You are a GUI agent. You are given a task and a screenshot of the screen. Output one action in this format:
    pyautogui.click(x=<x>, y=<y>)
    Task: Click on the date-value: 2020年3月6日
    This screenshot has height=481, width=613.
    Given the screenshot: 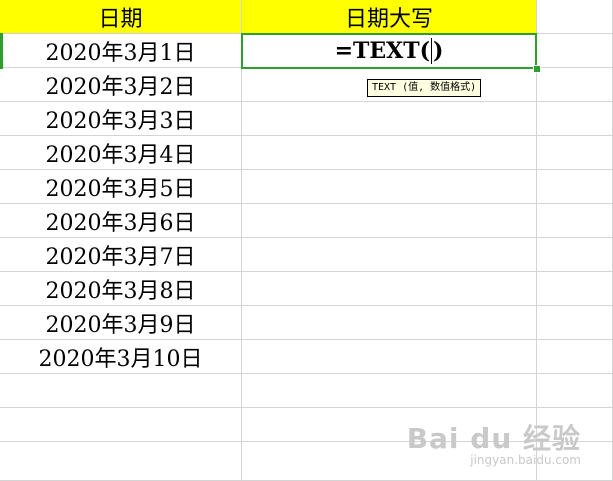 What is the action you would take?
    pyautogui.click(x=120, y=223)
    